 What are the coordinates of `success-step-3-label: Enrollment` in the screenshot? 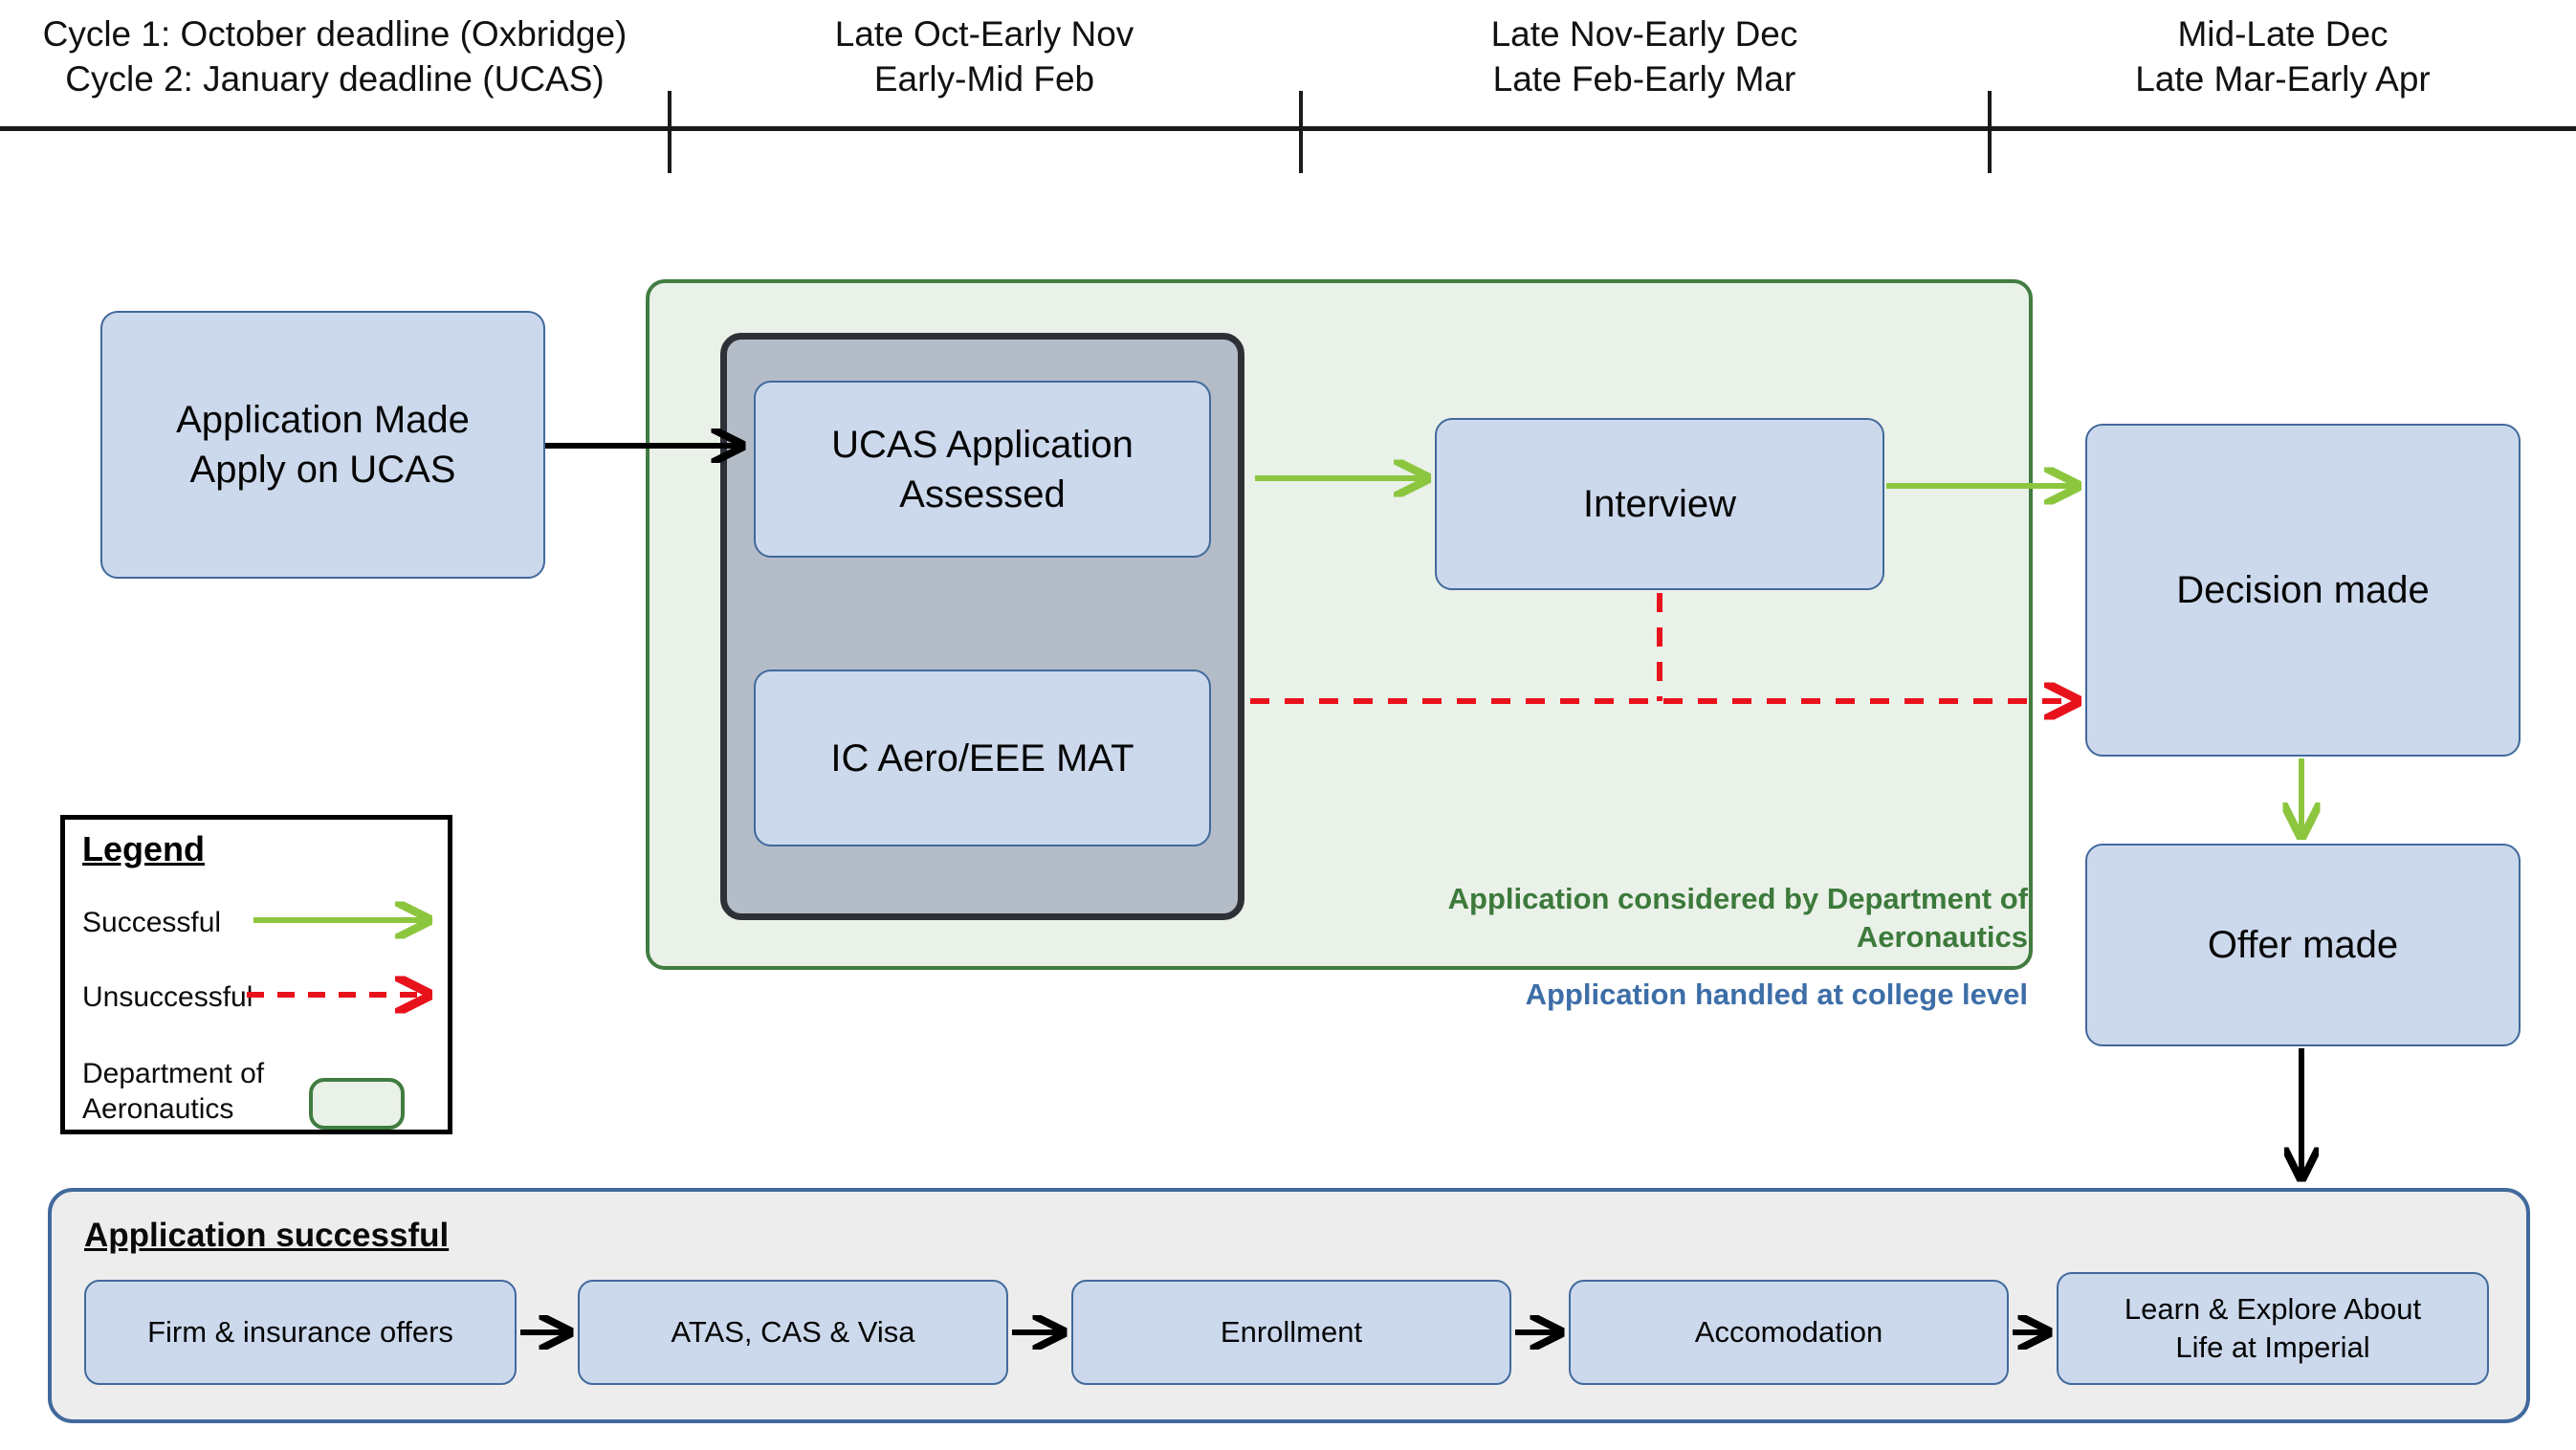 It's located at (1291, 1331).